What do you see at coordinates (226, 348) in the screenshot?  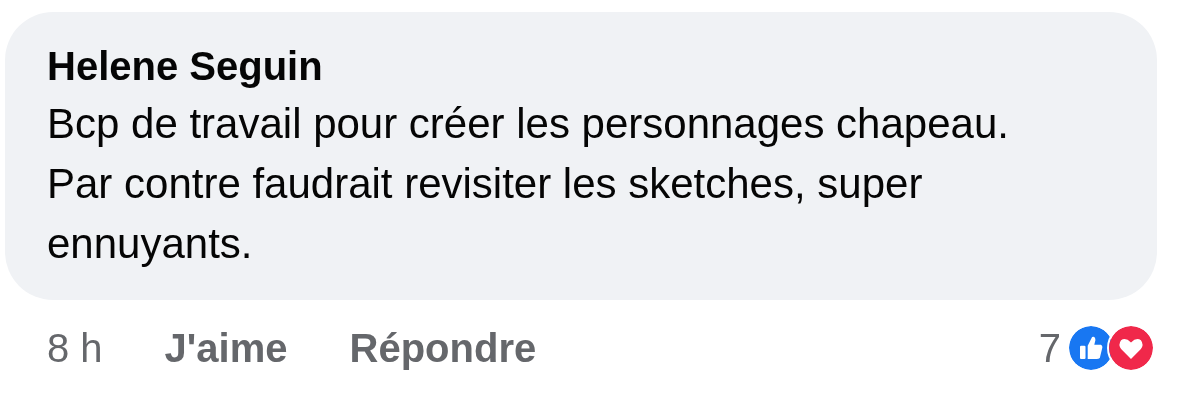 I see `comment-action-link: J'aime` at bounding box center [226, 348].